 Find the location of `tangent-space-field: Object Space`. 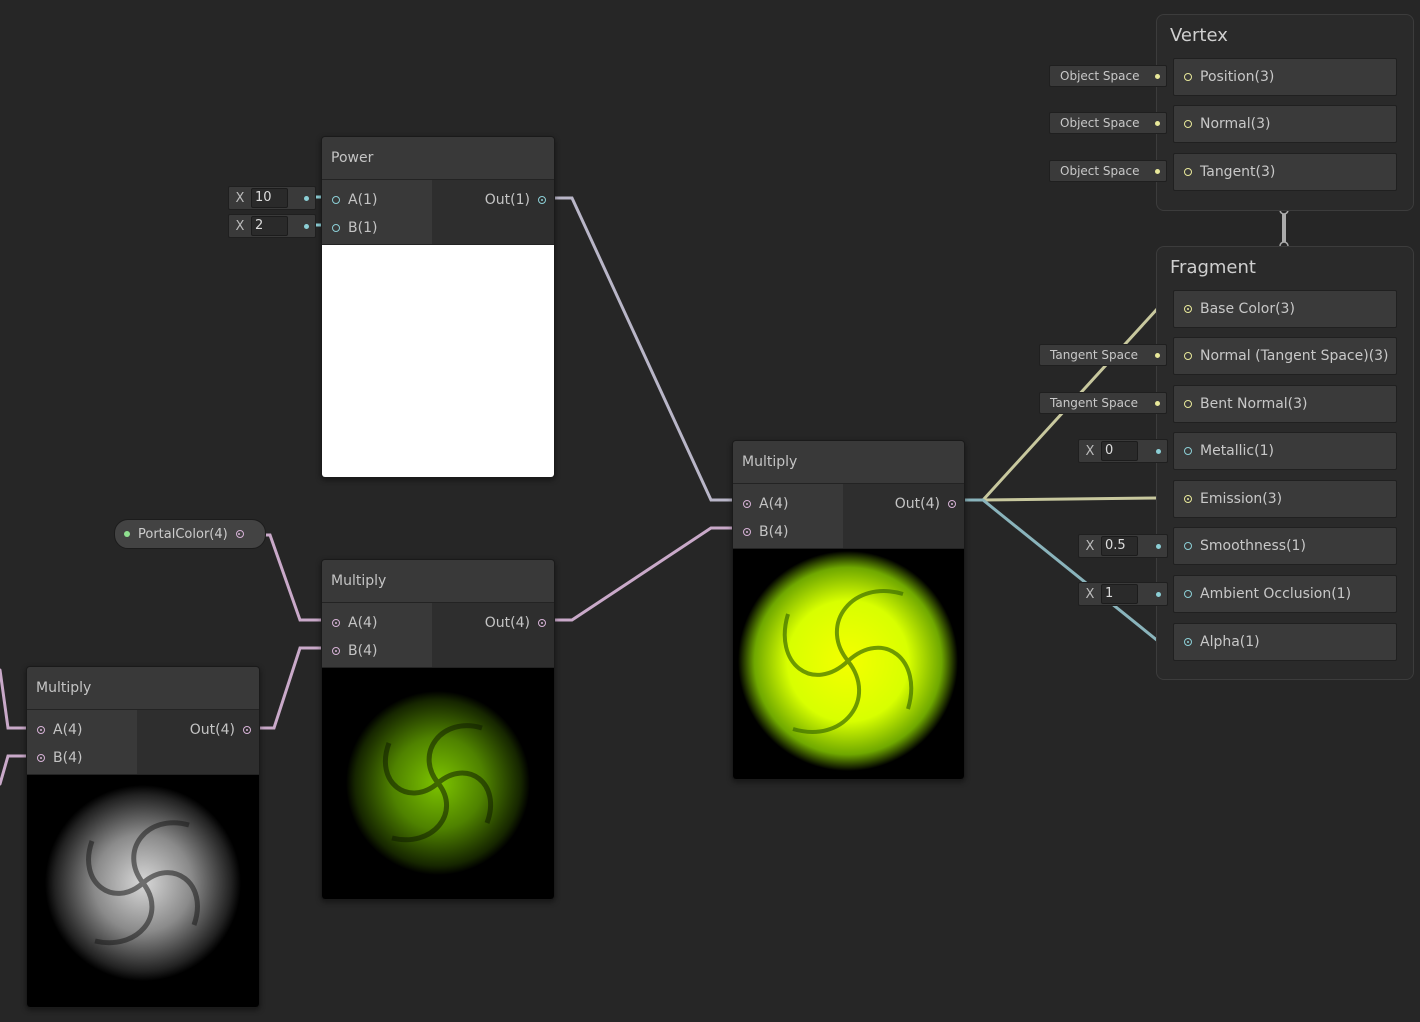

tangent-space-field: Object Space is located at coordinates (1108, 171).